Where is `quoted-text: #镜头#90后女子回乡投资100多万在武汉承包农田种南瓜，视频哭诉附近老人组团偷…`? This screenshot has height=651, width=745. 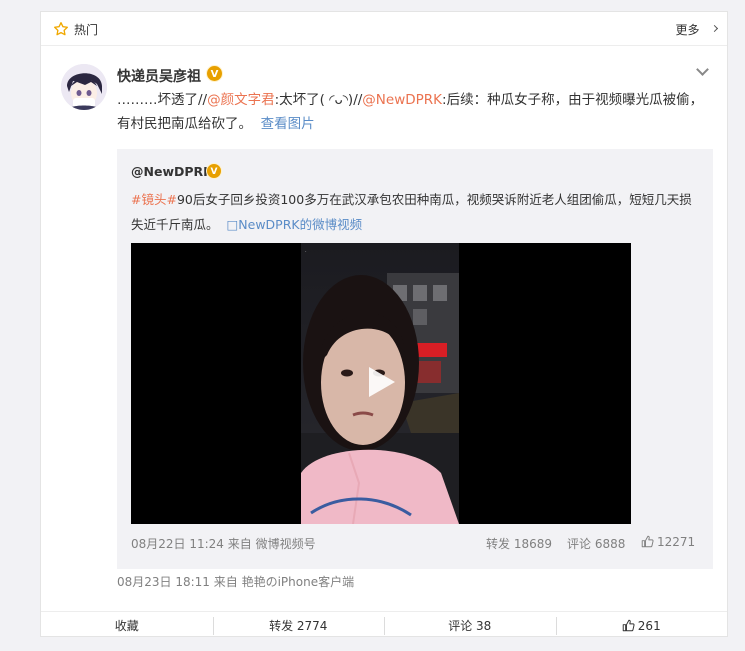 quoted-text: #镜头#90后女子回乡投资100多万在武汉承包农田种南瓜，视频哭诉附近老人组团偷… is located at coordinates (416, 212).